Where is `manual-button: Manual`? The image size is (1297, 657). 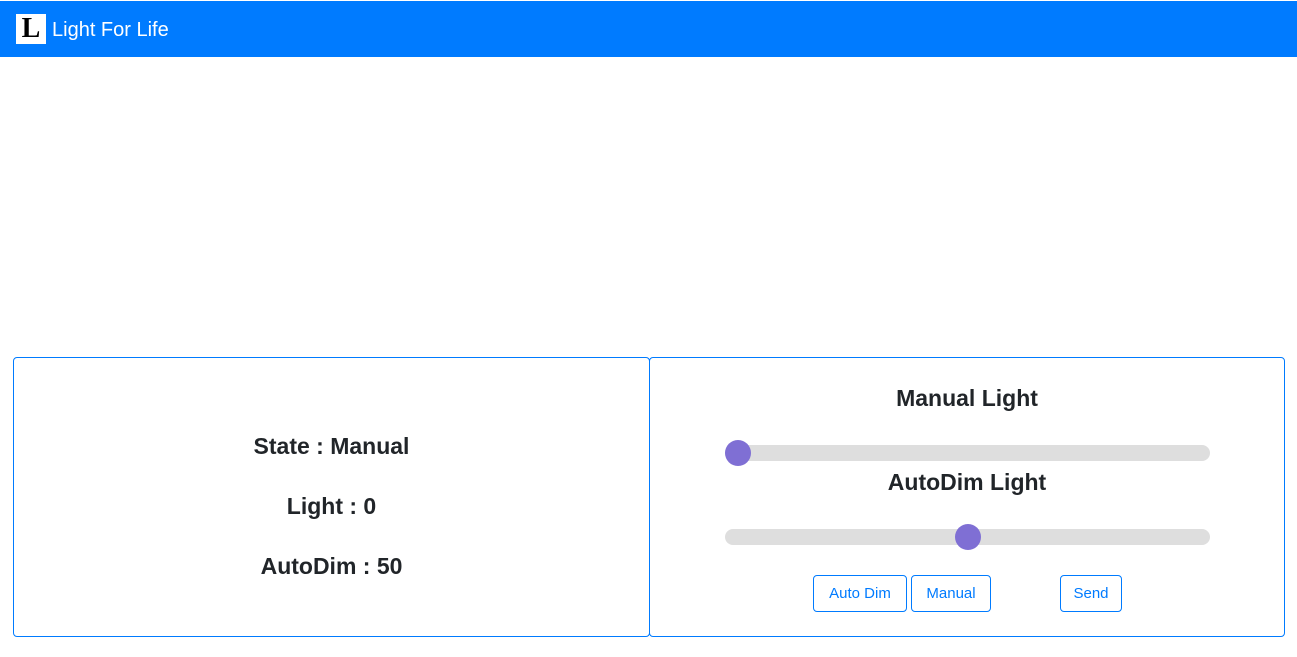 manual-button: Manual is located at coordinates (951, 593).